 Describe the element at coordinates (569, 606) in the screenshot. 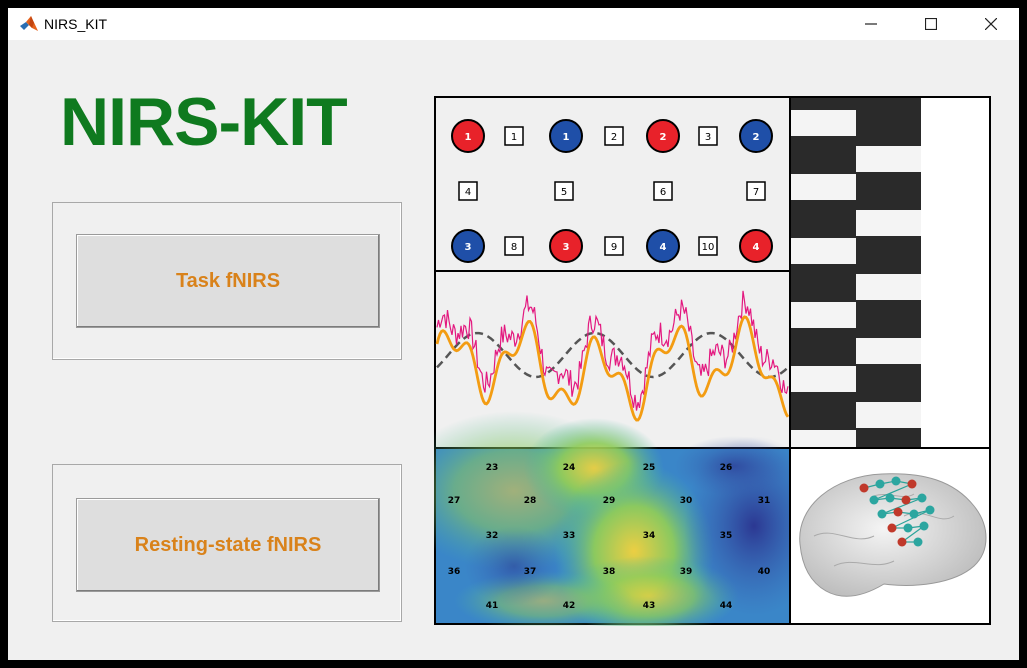

I see `channel-number: 42` at that location.